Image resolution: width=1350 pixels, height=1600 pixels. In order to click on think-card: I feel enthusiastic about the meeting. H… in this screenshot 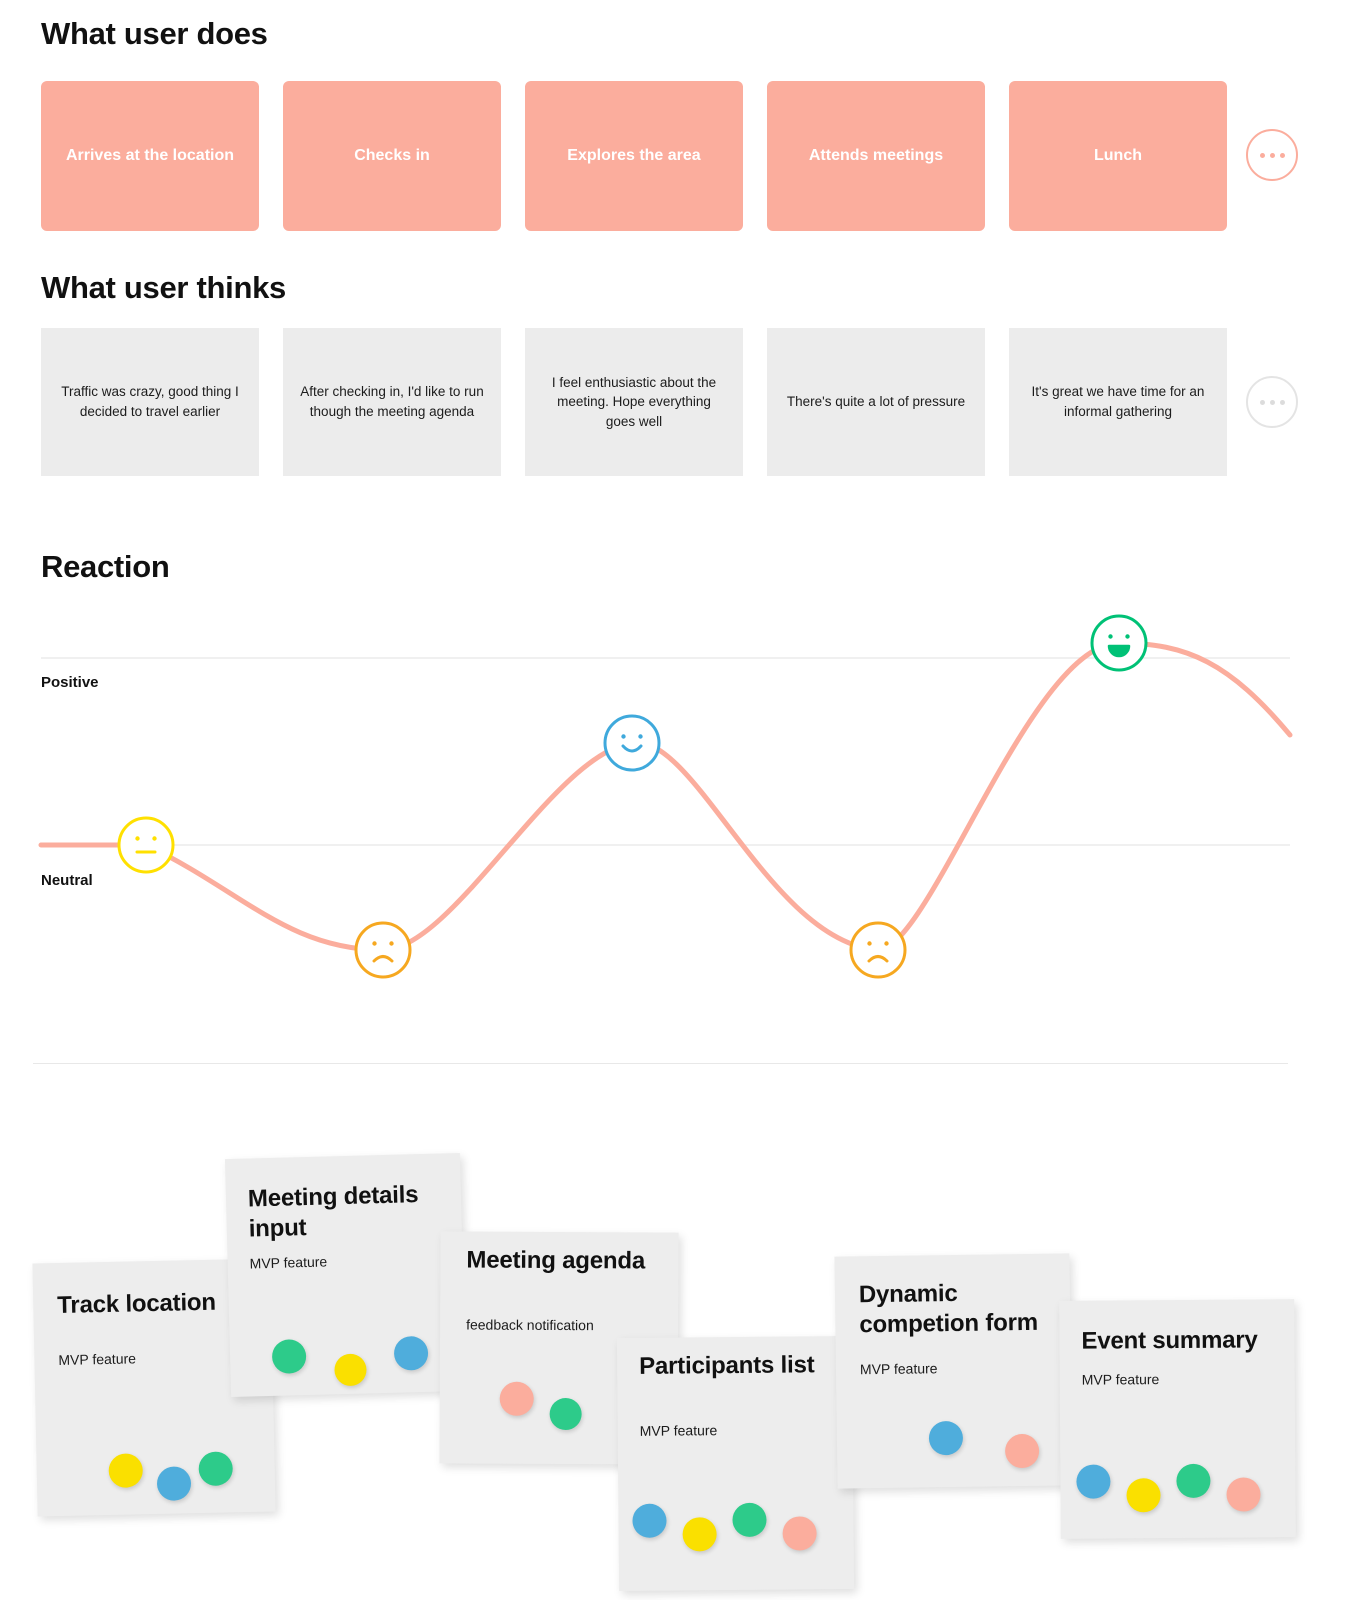, I will do `click(634, 402)`.